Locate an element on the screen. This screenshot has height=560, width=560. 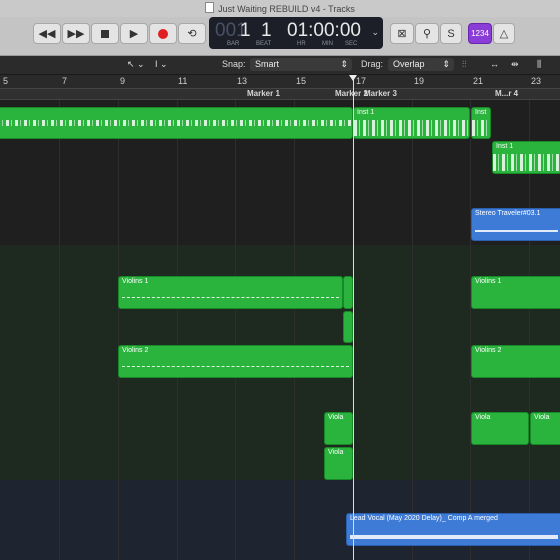
cycle-icon: ⟲ is located at coordinates (192, 34).